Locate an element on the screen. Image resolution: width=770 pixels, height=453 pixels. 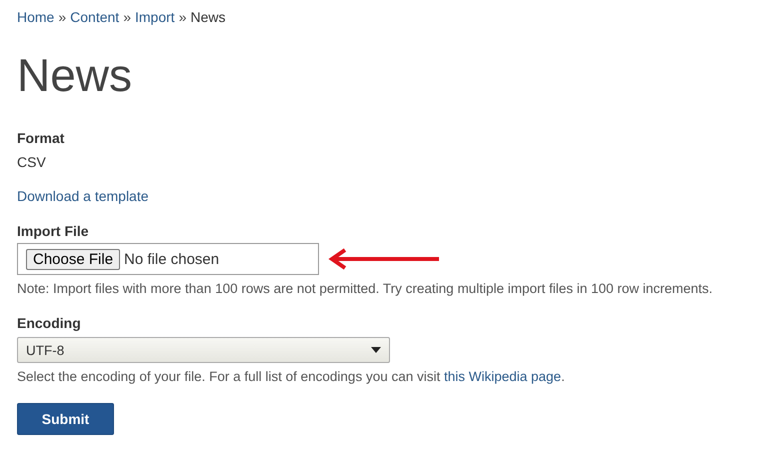
arrow-icon is located at coordinates (384, 259).